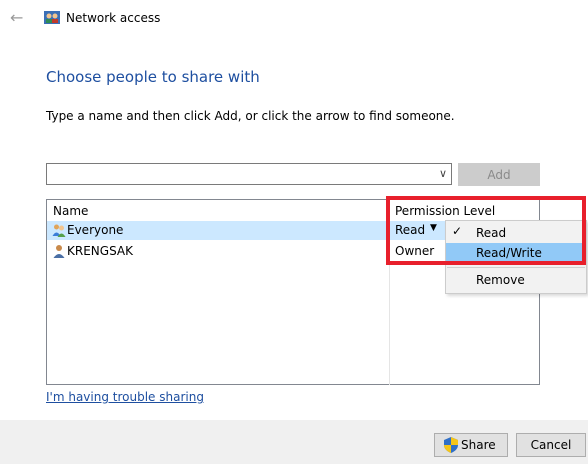 The image size is (588, 464). I want to click on network-users-icon, so click(52, 17).